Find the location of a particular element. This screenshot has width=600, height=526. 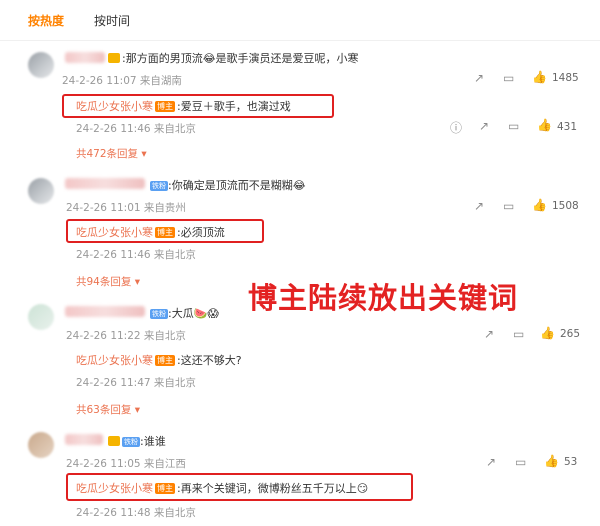

tab-by-time: 按时间 is located at coordinates (112, 20).